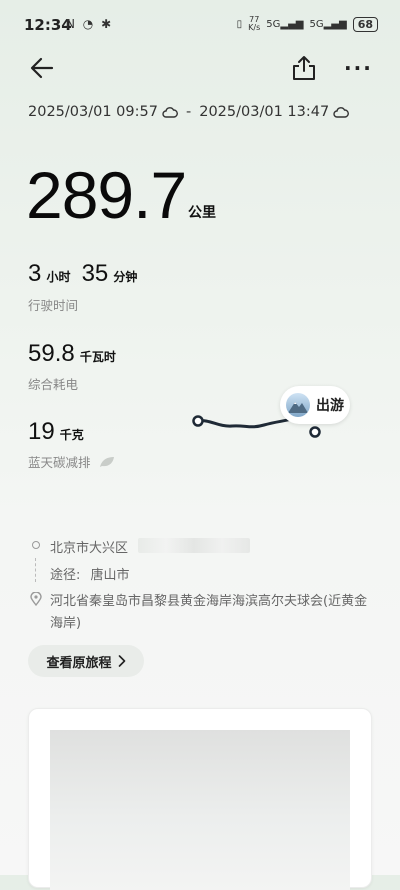  I want to click on status-time: 12:34, so click(48, 25).